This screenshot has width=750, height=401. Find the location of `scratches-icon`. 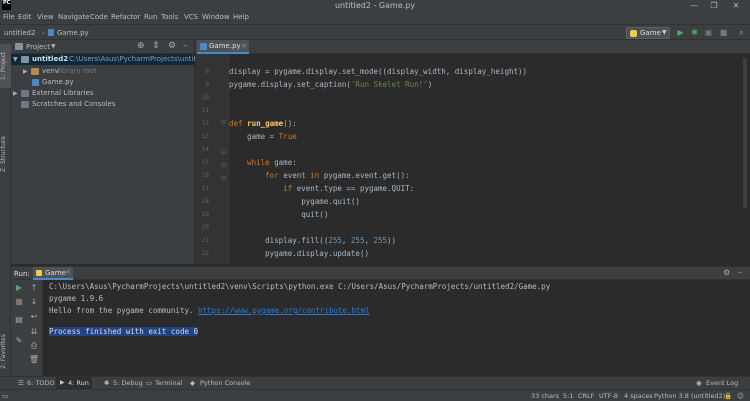

scratches-icon is located at coordinates (25, 104).